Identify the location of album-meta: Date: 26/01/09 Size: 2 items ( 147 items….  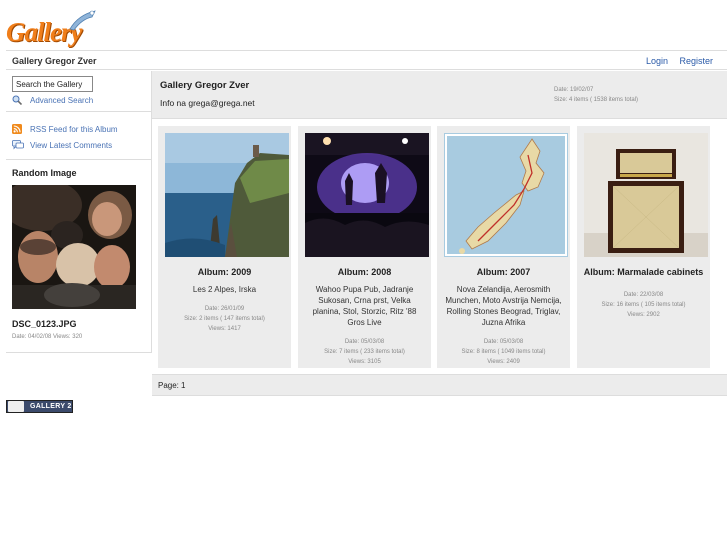
(224, 319).